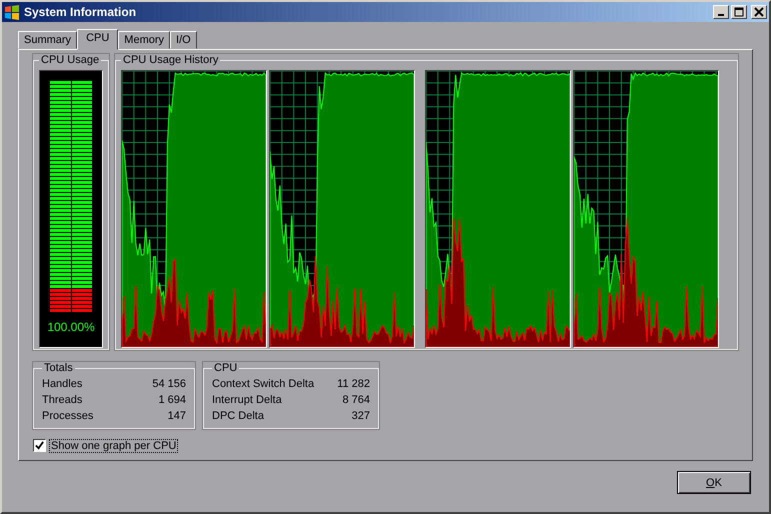  Describe the element at coordinates (62, 400) in the screenshot. I see `stat-label: Threads` at that location.